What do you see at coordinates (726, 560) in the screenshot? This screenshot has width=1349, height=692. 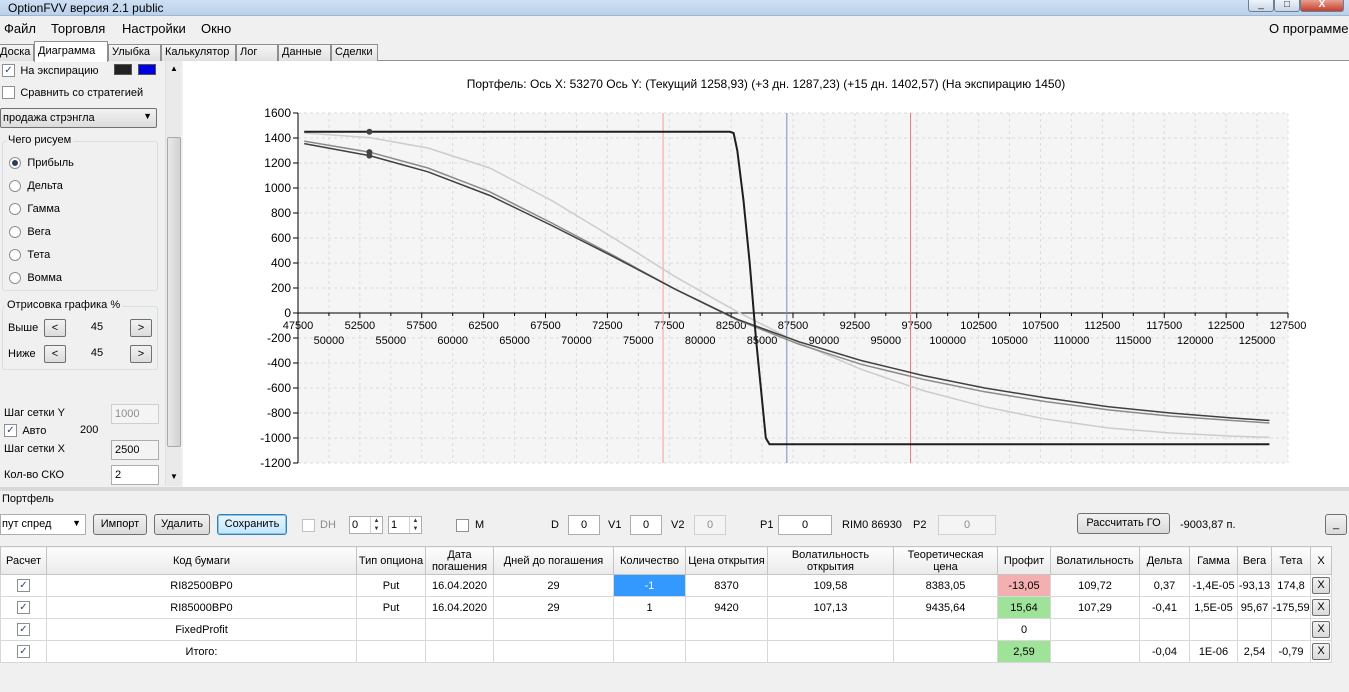 I see `column-header: Цена открытия` at bounding box center [726, 560].